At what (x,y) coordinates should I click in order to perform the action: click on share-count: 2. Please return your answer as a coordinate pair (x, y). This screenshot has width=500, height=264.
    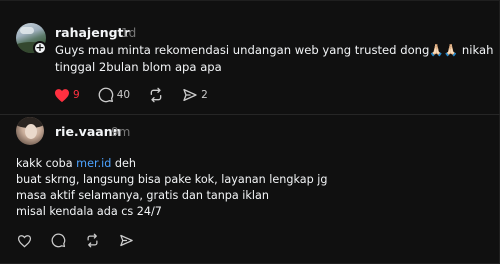
    Looking at the image, I should click on (204, 95).